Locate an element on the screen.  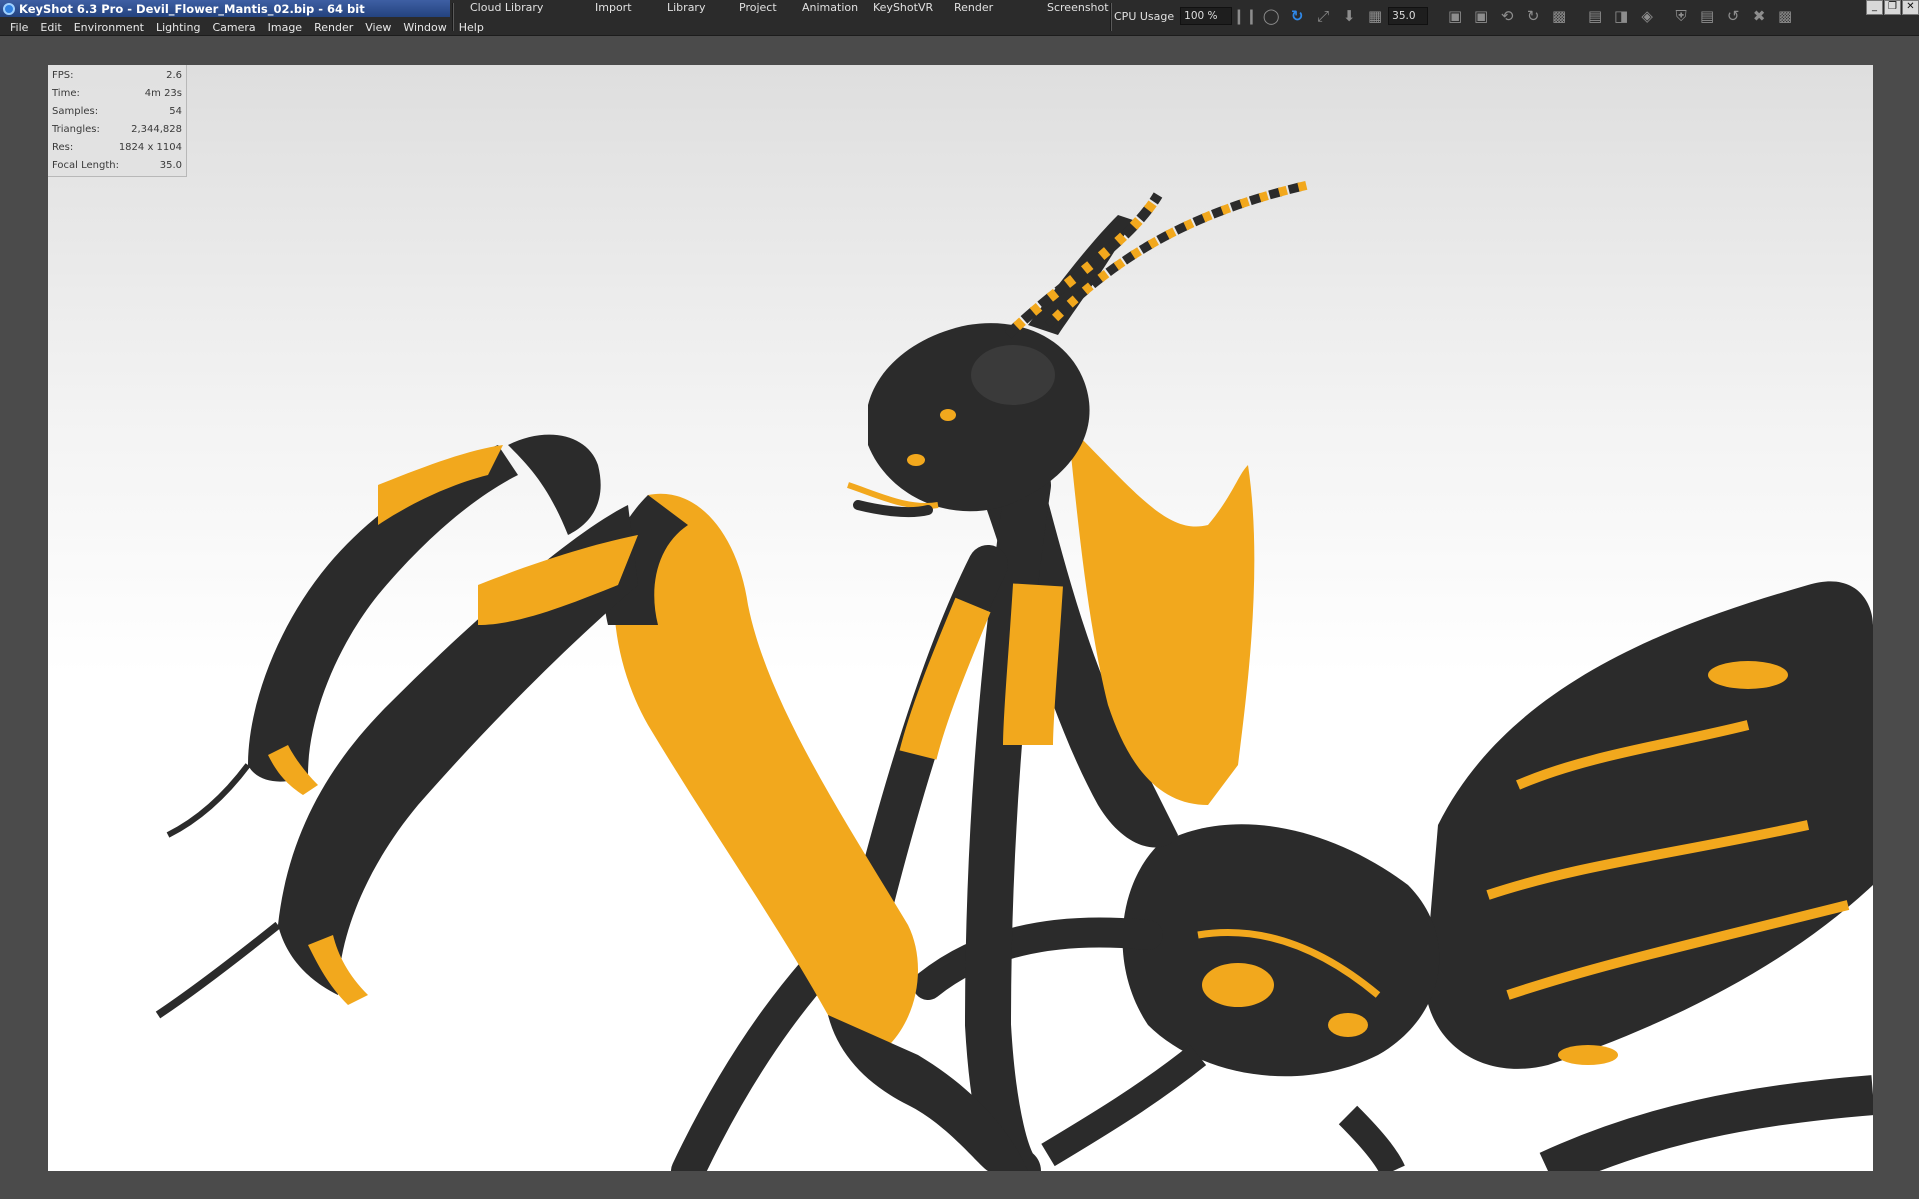
presentation-icon: ▩ is located at coordinates (1785, 16).